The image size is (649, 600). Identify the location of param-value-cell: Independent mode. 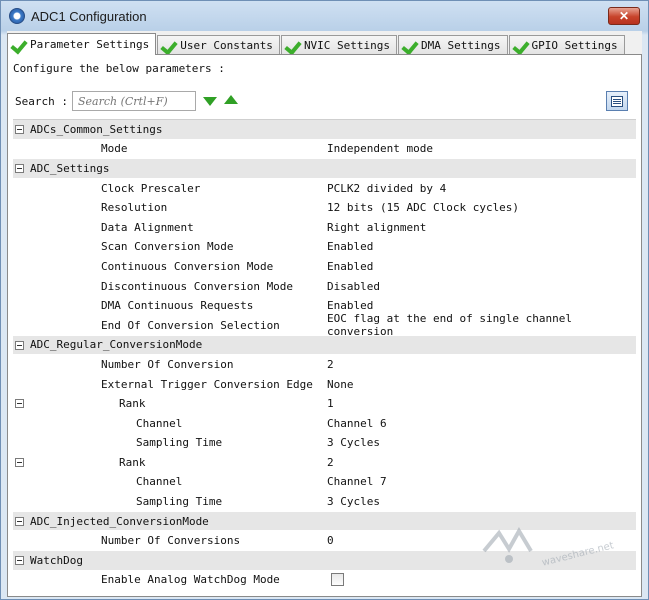
(479, 149).